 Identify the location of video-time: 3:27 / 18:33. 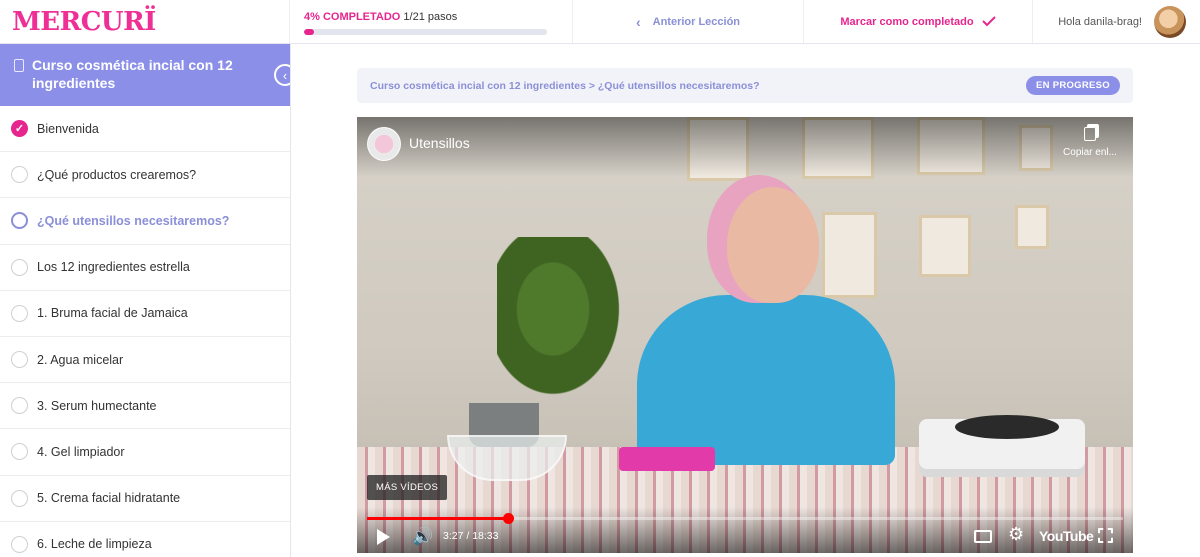
(471, 536).